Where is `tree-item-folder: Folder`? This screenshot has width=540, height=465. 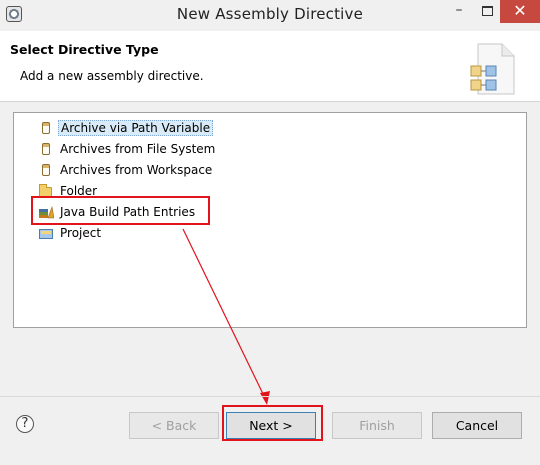 tree-item-folder: Folder is located at coordinates (68, 191).